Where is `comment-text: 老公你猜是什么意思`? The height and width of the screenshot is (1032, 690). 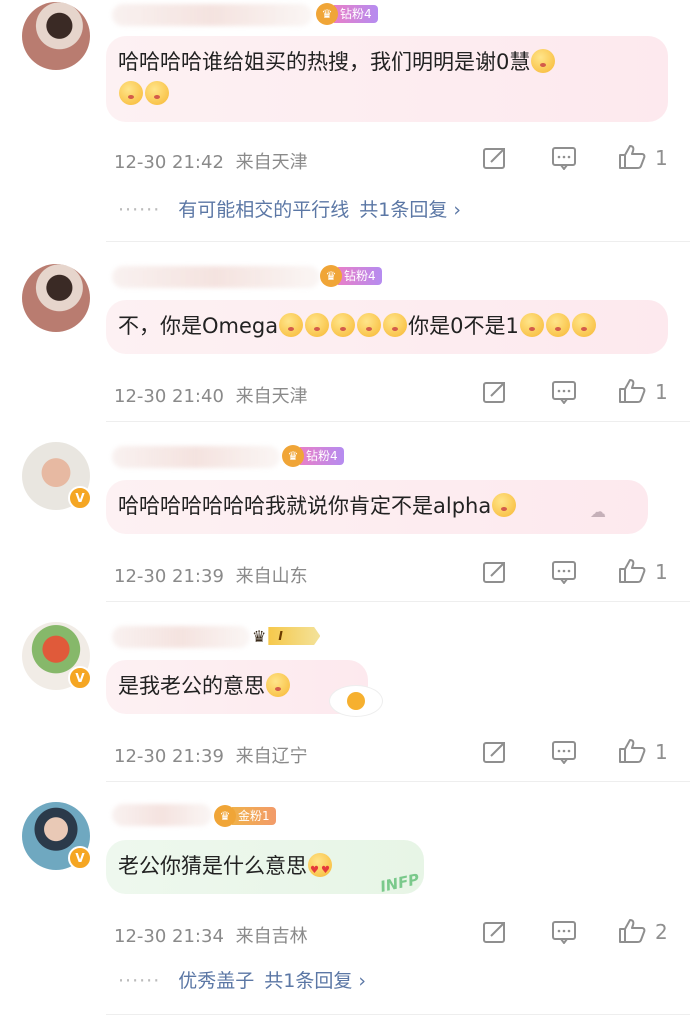 comment-text: 老公你猜是什么意思 is located at coordinates (212, 866).